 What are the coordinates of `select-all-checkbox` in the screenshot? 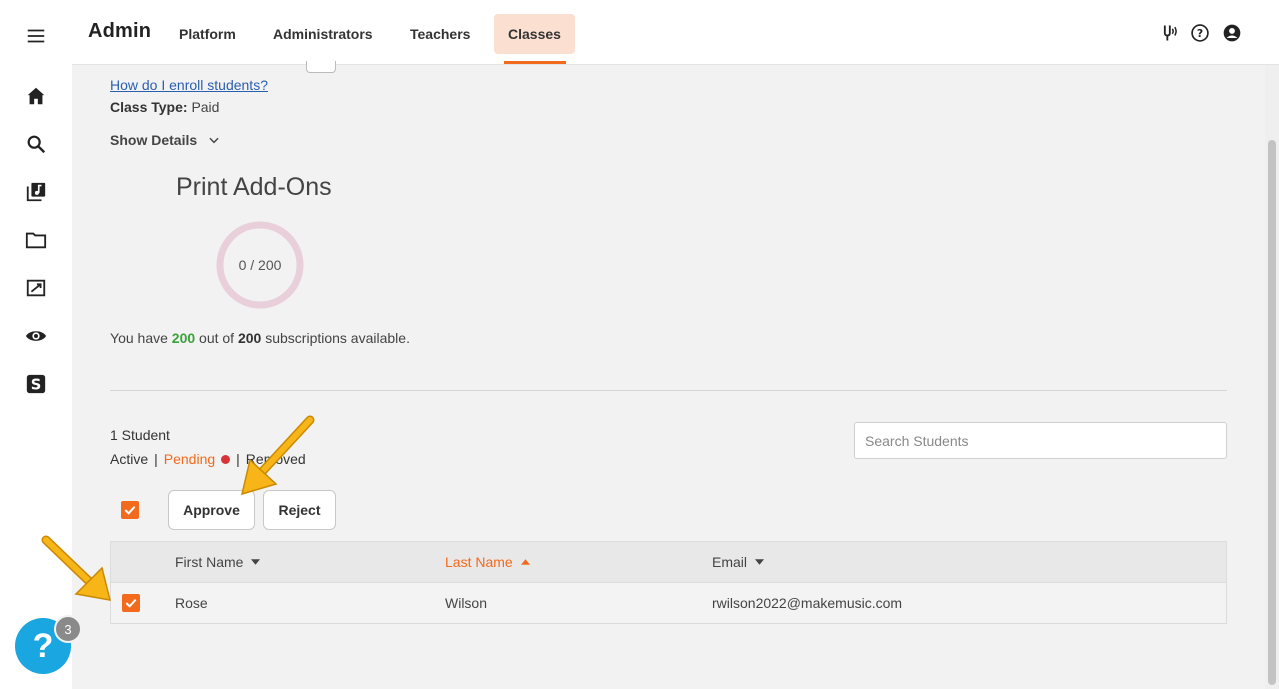 It's located at (130, 510).